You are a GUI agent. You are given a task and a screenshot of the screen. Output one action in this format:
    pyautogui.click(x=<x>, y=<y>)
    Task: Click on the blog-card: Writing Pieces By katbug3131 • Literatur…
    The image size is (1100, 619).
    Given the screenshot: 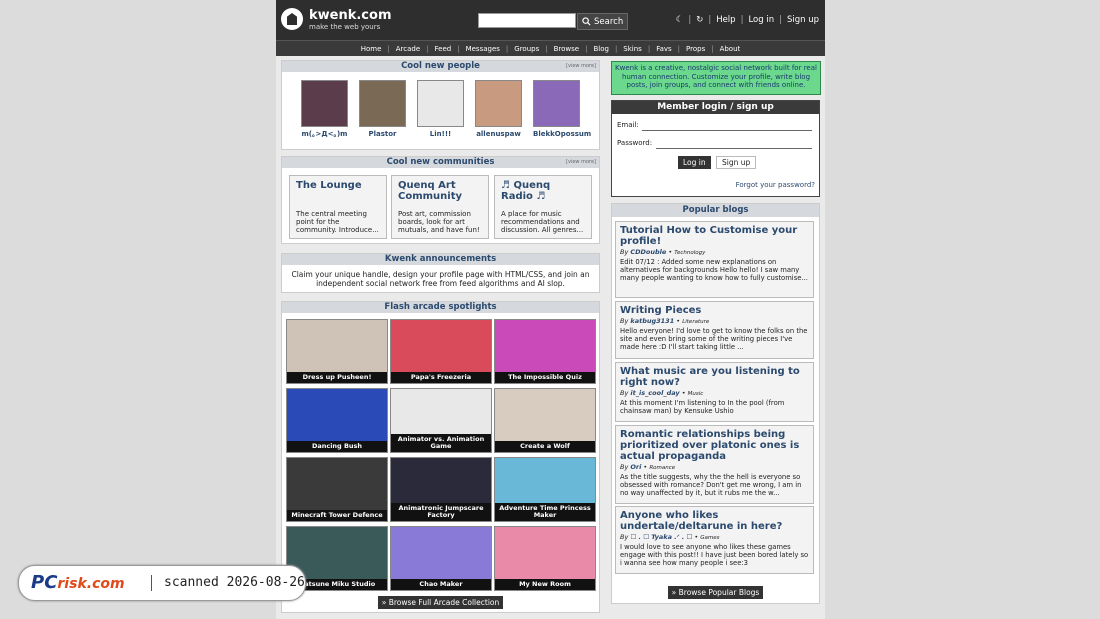 What is the action you would take?
    pyautogui.click(x=714, y=330)
    